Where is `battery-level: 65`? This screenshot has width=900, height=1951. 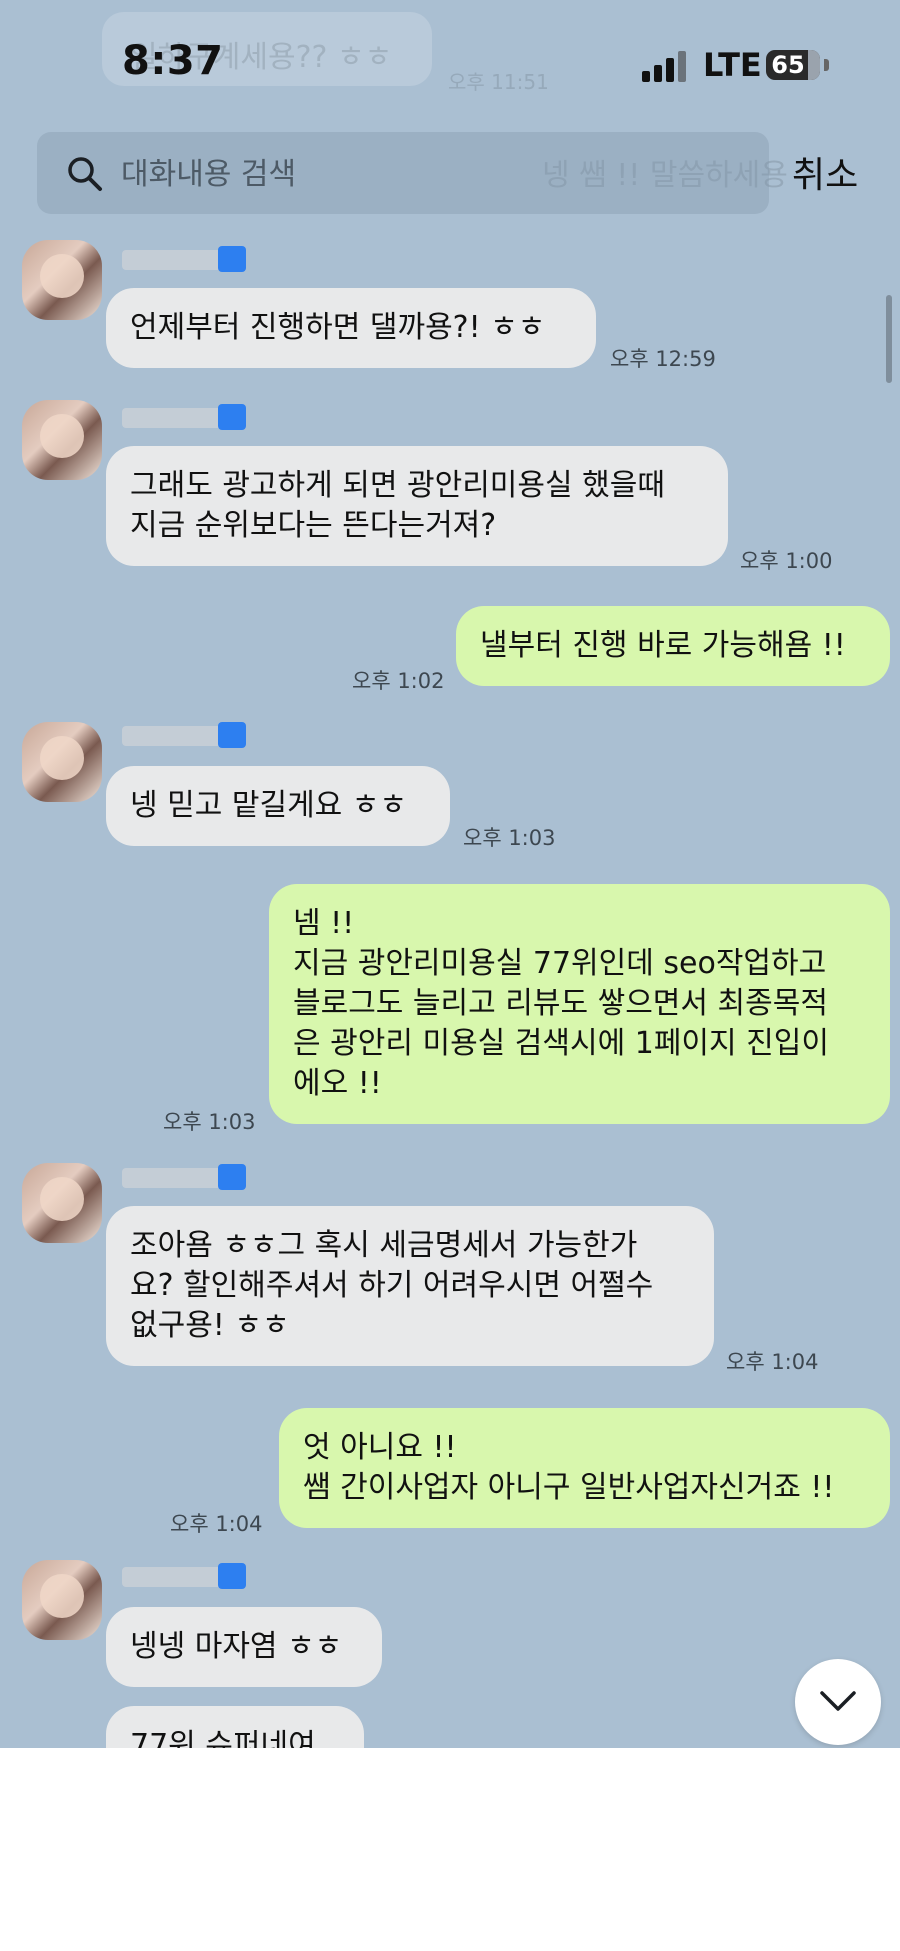 battery-level: 65 is located at coordinates (788, 65).